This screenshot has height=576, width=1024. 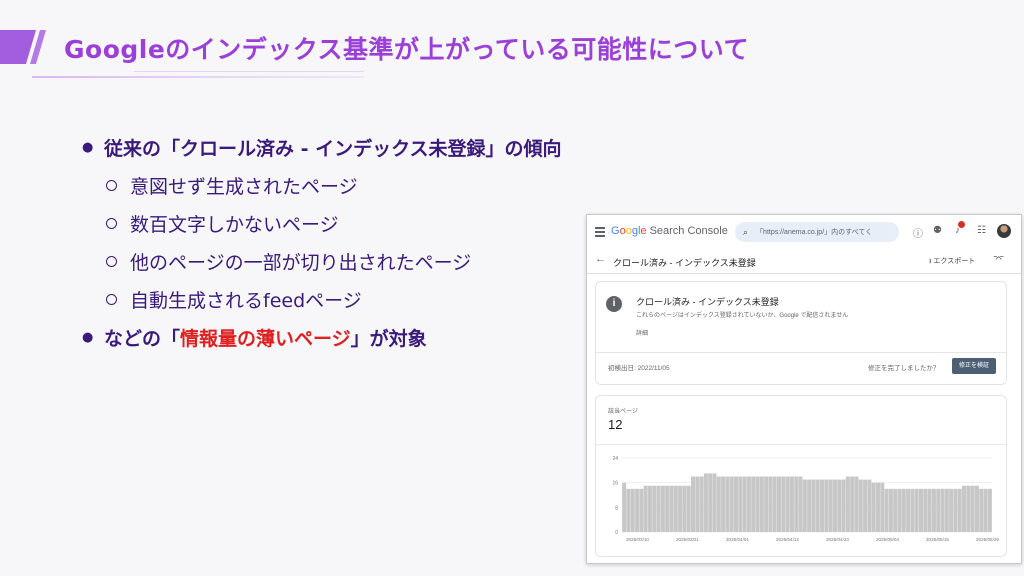 I want to click on sub-bullet-item: 意図せず生成されたページ, so click(x=342, y=185).